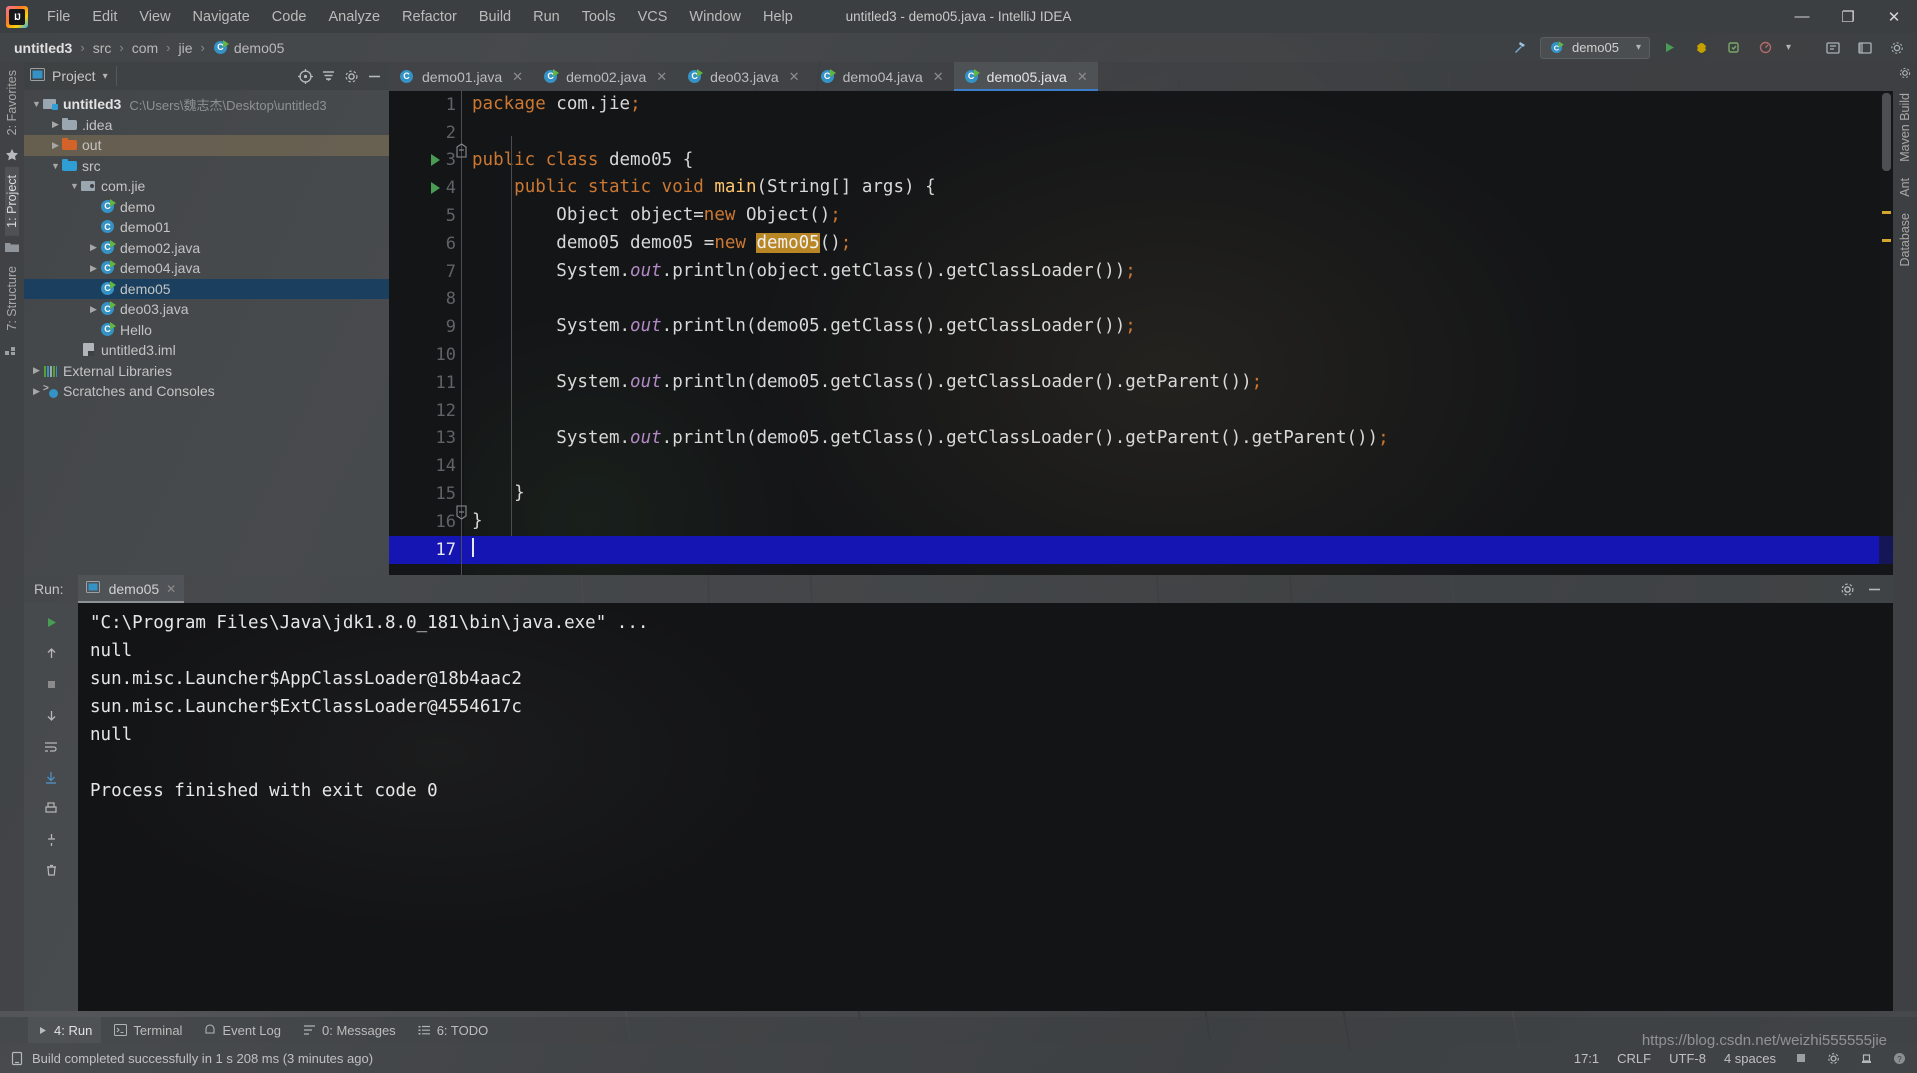 The height and width of the screenshot is (1073, 1917). I want to click on maximize-button: ❐, so click(1848, 16).